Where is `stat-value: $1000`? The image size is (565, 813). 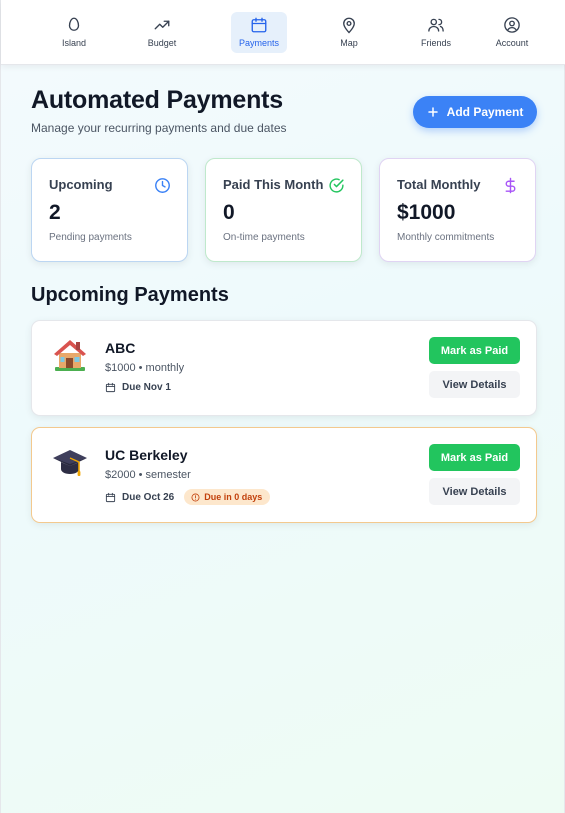 stat-value: $1000 is located at coordinates (426, 212).